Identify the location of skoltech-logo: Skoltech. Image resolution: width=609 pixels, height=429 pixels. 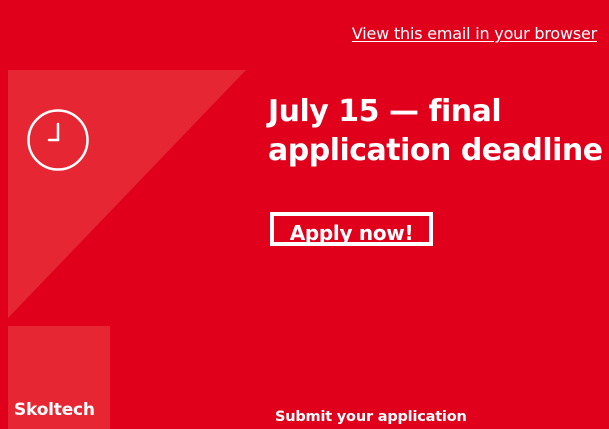
(54, 410).